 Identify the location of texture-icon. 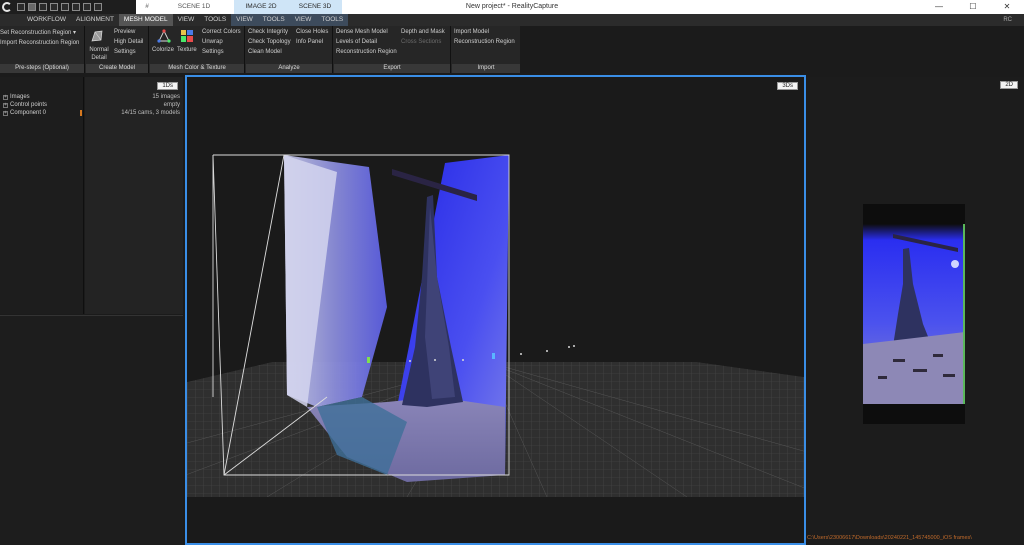
(187, 36).